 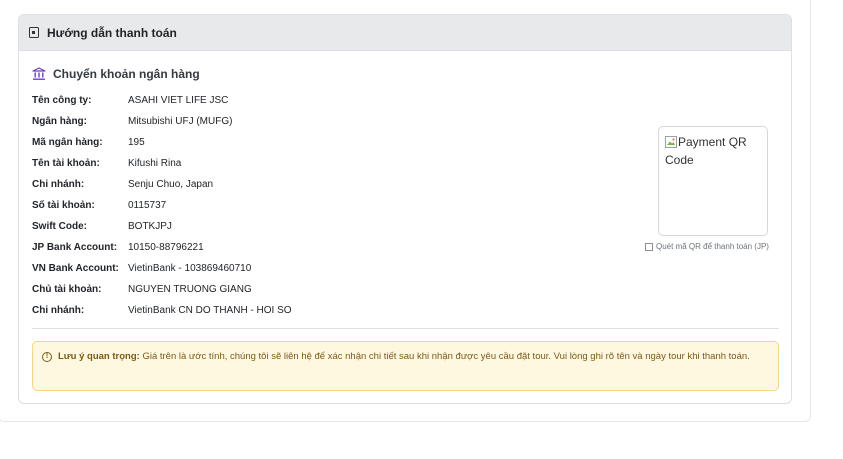 What do you see at coordinates (59, 226) in the screenshot?
I see `info-label: Swift Code:` at bounding box center [59, 226].